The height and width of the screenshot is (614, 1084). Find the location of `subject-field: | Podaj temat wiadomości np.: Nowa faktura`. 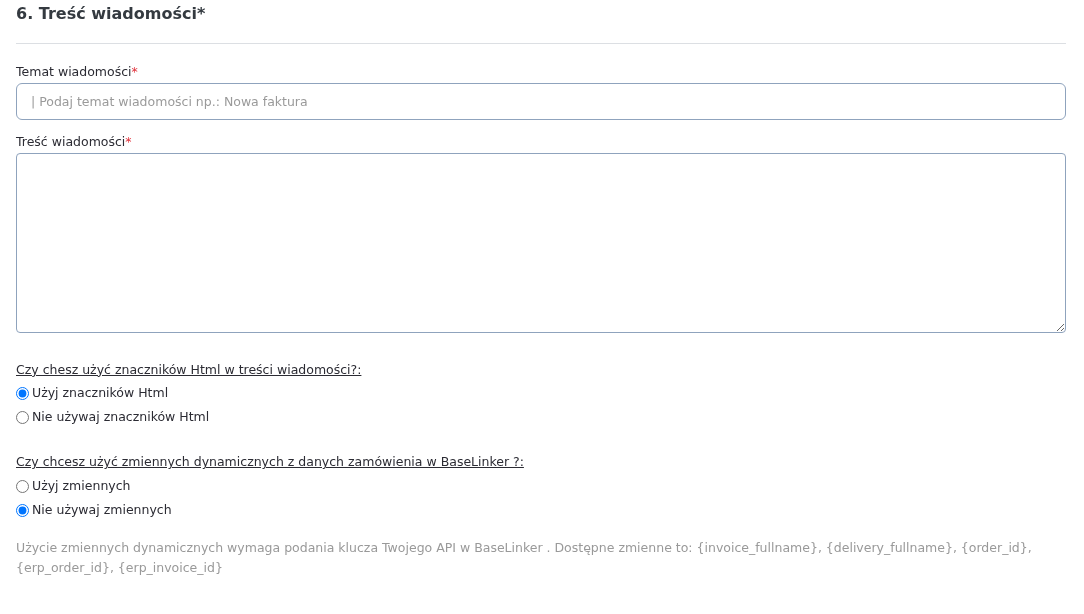

subject-field: | Podaj temat wiadomości np.: Nowa faktura is located at coordinates (541, 101).